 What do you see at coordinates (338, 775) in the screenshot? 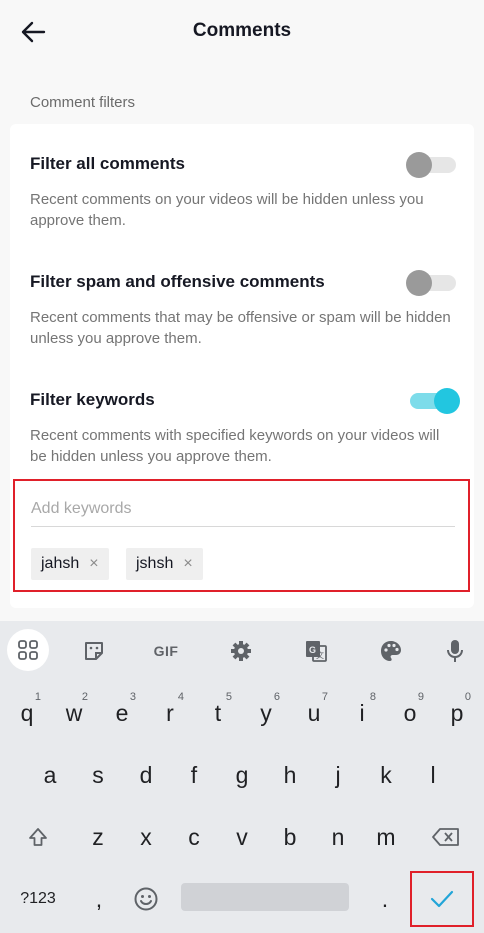
I see `key-j: j` at bounding box center [338, 775].